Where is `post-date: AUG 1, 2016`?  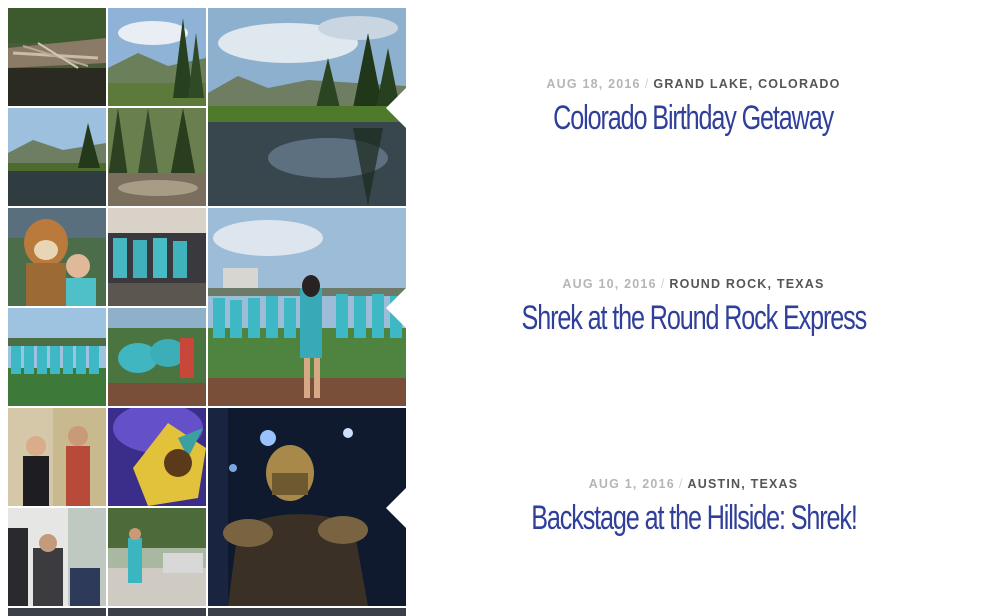
post-date: AUG 1, 2016 is located at coordinates (631, 484).